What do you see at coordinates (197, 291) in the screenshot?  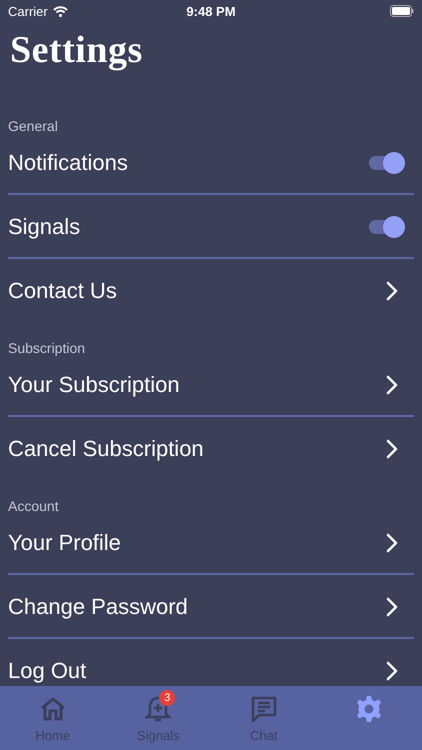 I see `settings-item: Contact Us` at bounding box center [197, 291].